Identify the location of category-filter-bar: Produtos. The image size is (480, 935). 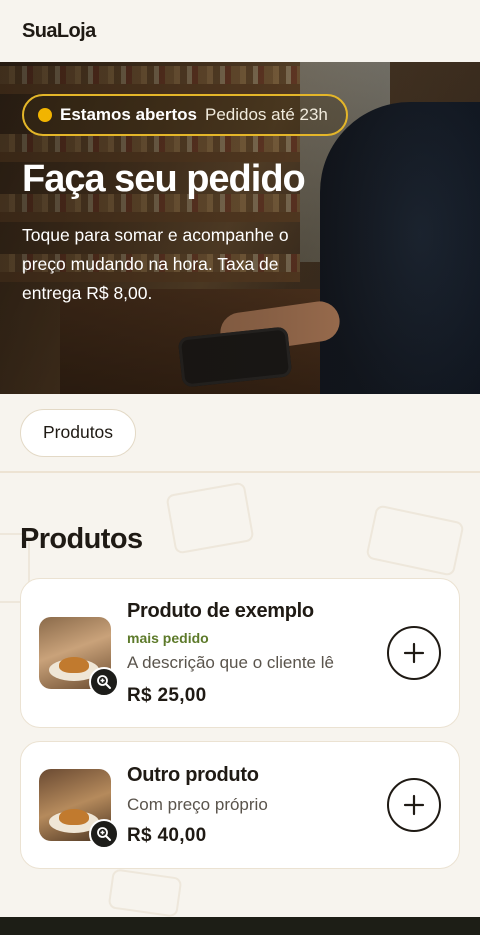
(240, 433).